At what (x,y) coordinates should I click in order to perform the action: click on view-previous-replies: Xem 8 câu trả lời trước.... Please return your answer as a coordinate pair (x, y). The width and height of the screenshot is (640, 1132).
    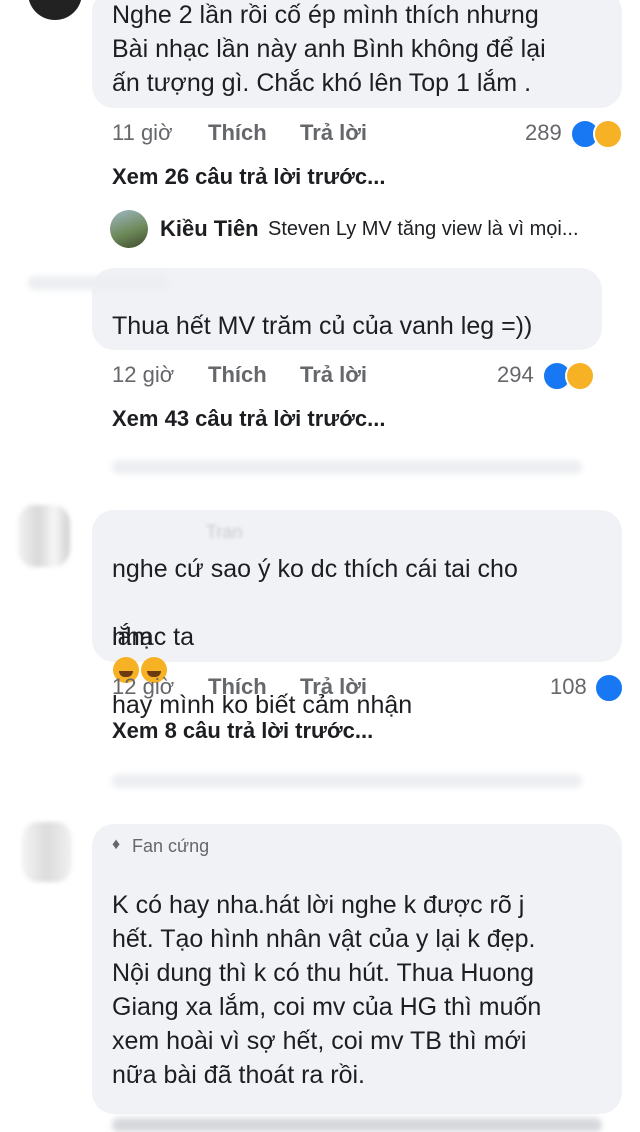
    Looking at the image, I should click on (242, 731).